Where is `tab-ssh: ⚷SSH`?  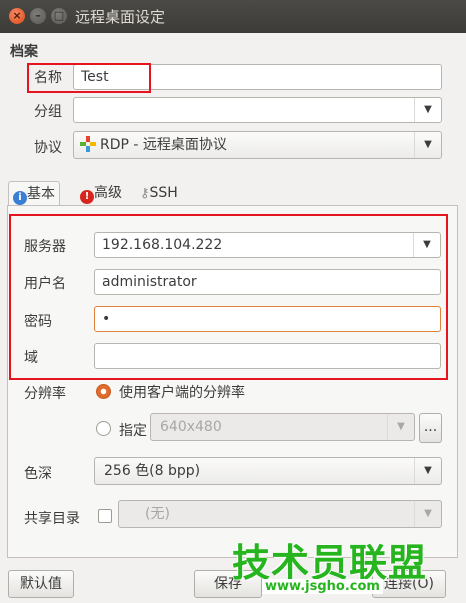
tab-ssh: ⚷SSH is located at coordinates (159, 193).